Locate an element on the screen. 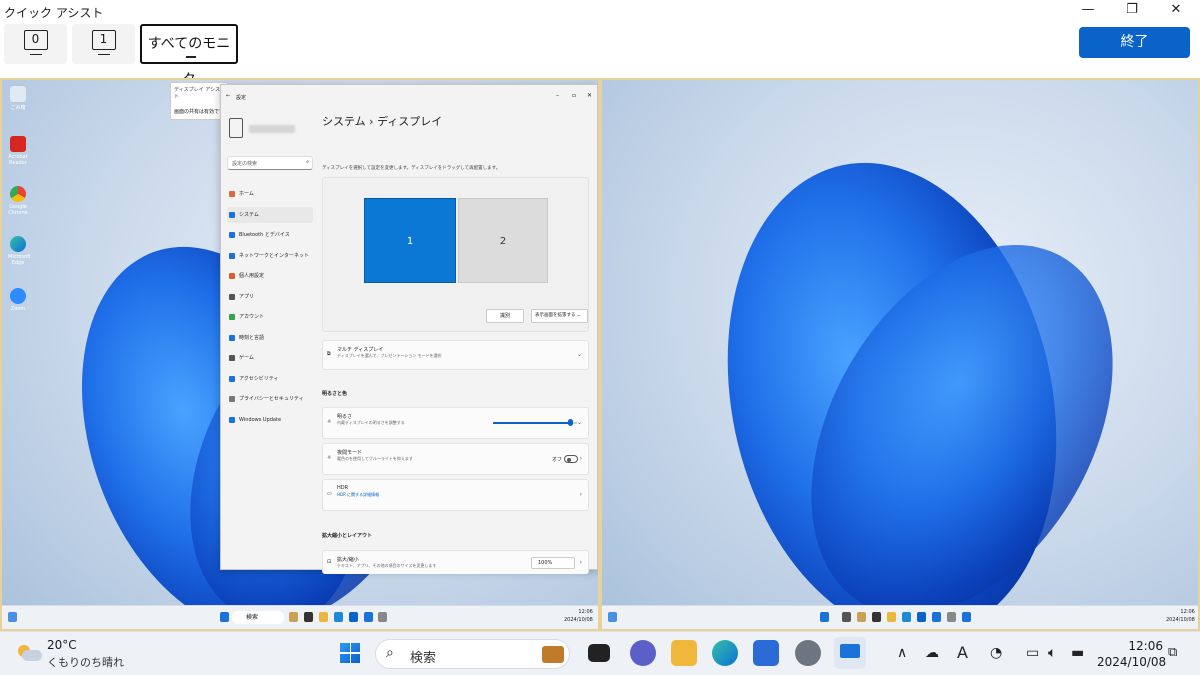 This screenshot has height=675, width=1200. edge-icon is located at coordinates (725, 653).